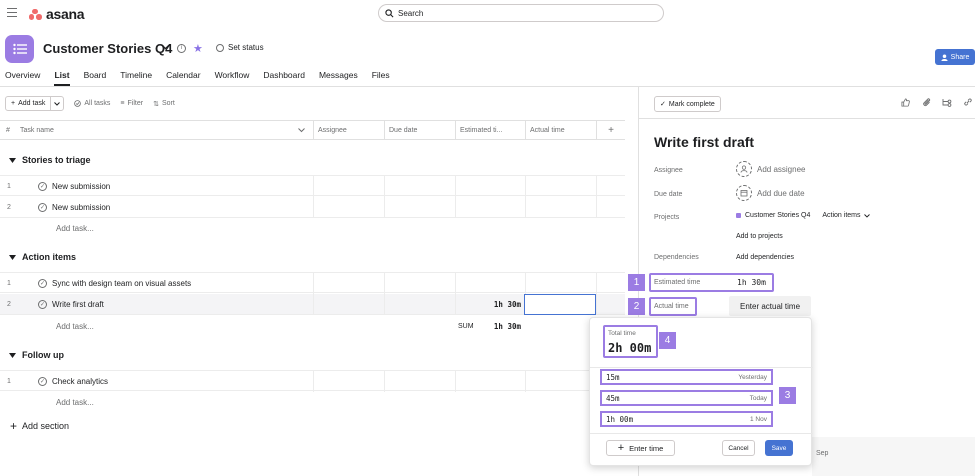  Describe the element at coordinates (92, 103) in the screenshot. I see `all-tasks-filter: All tasks` at that location.